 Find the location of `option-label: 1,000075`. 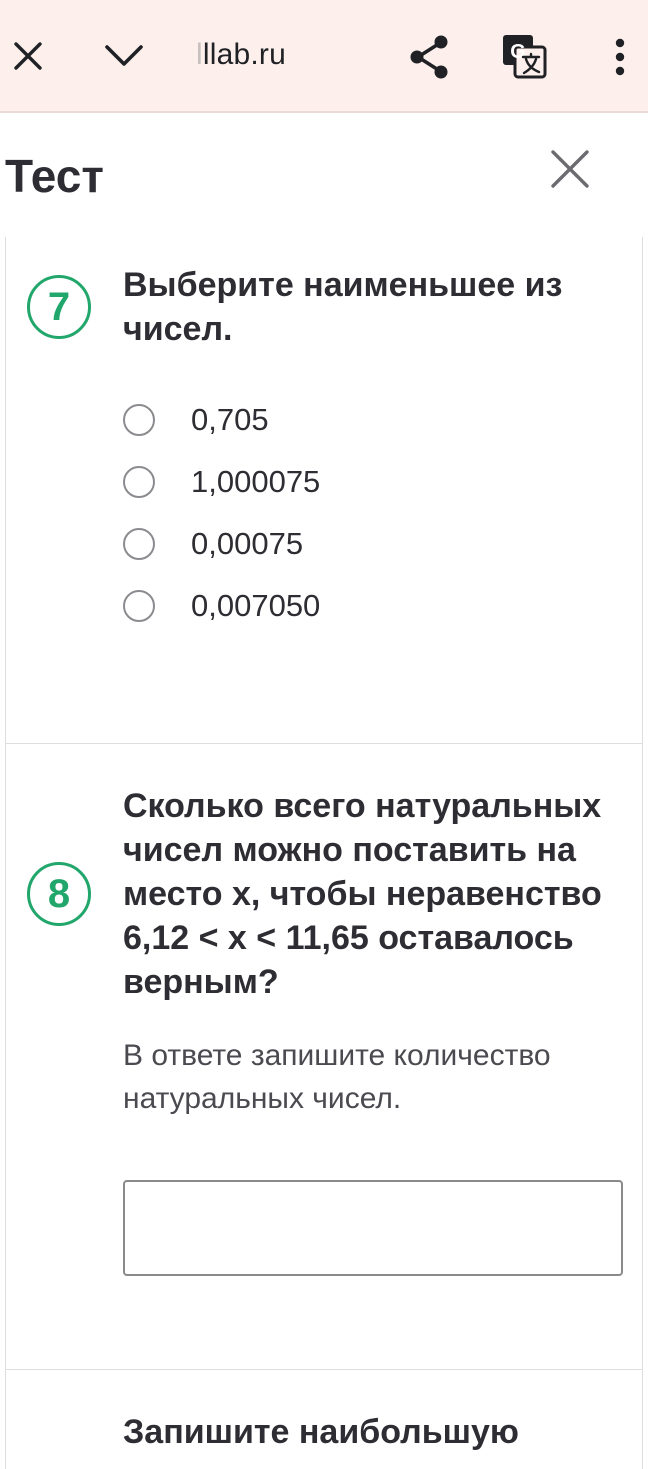

option-label: 1,000075 is located at coordinates (256, 481).